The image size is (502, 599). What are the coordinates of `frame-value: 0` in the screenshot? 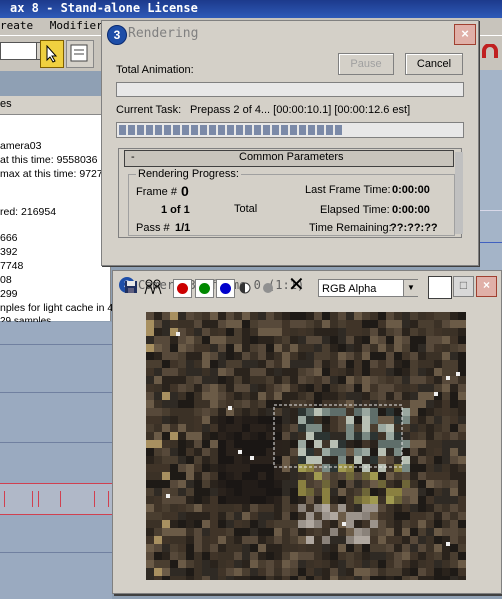 It's located at (185, 191).